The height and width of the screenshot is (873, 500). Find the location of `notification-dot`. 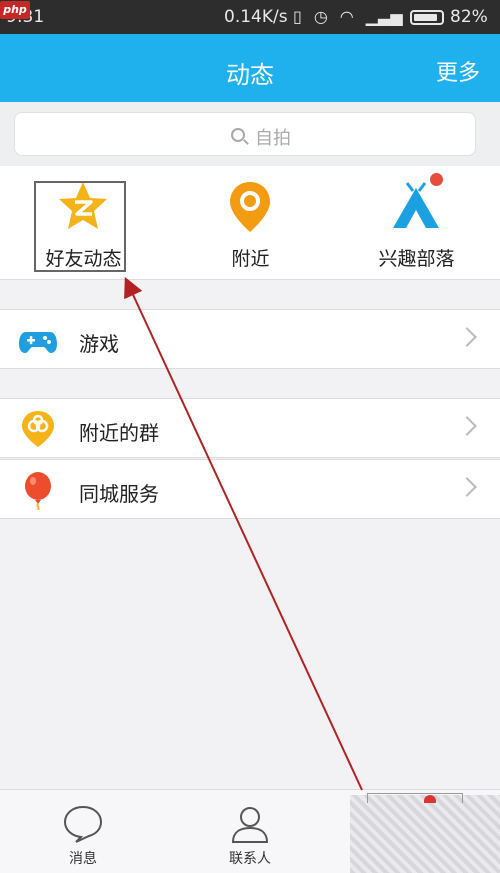

notification-dot is located at coordinates (436, 179).